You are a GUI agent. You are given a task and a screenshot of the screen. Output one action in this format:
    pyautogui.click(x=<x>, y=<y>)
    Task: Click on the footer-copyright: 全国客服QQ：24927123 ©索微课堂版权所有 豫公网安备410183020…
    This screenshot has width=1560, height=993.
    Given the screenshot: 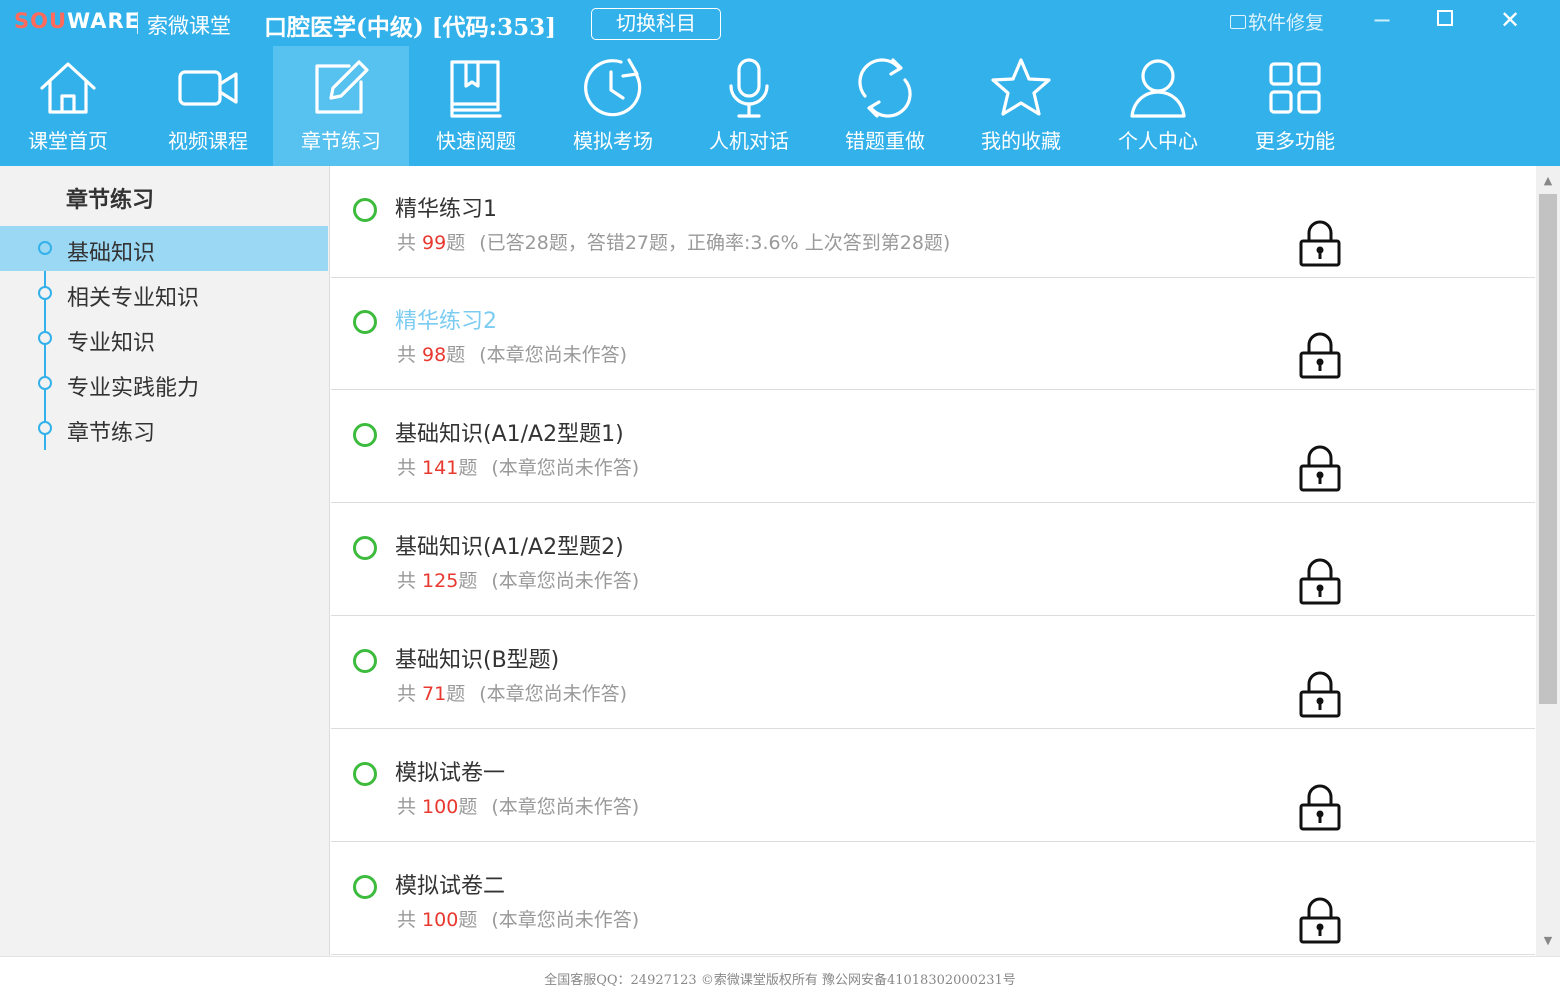 What is the action you would take?
    pyautogui.click(x=780, y=980)
    